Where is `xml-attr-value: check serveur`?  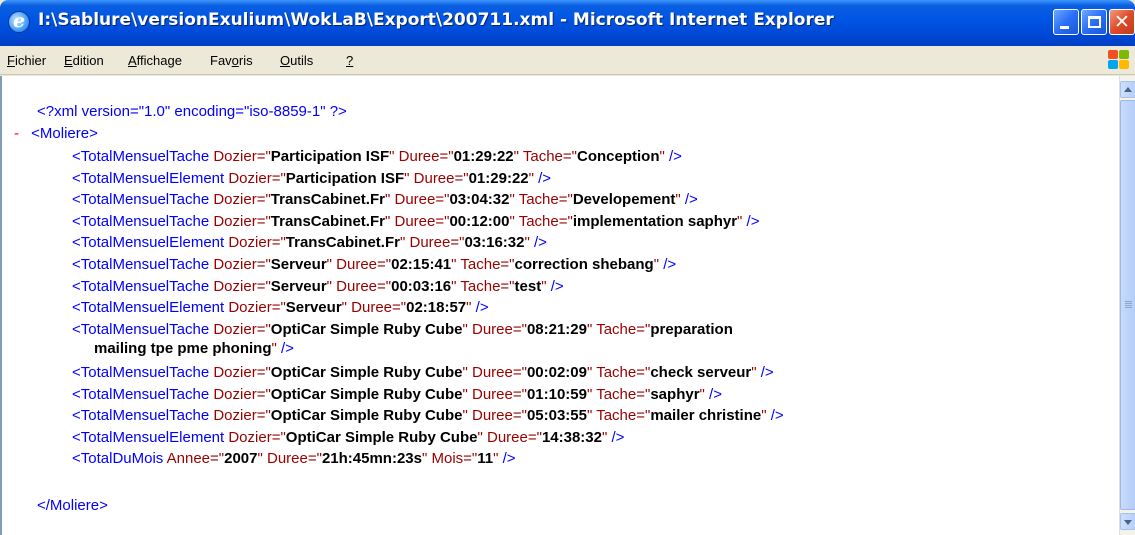
xml-attr-value: check serveur is located at coordinates (701, 372).